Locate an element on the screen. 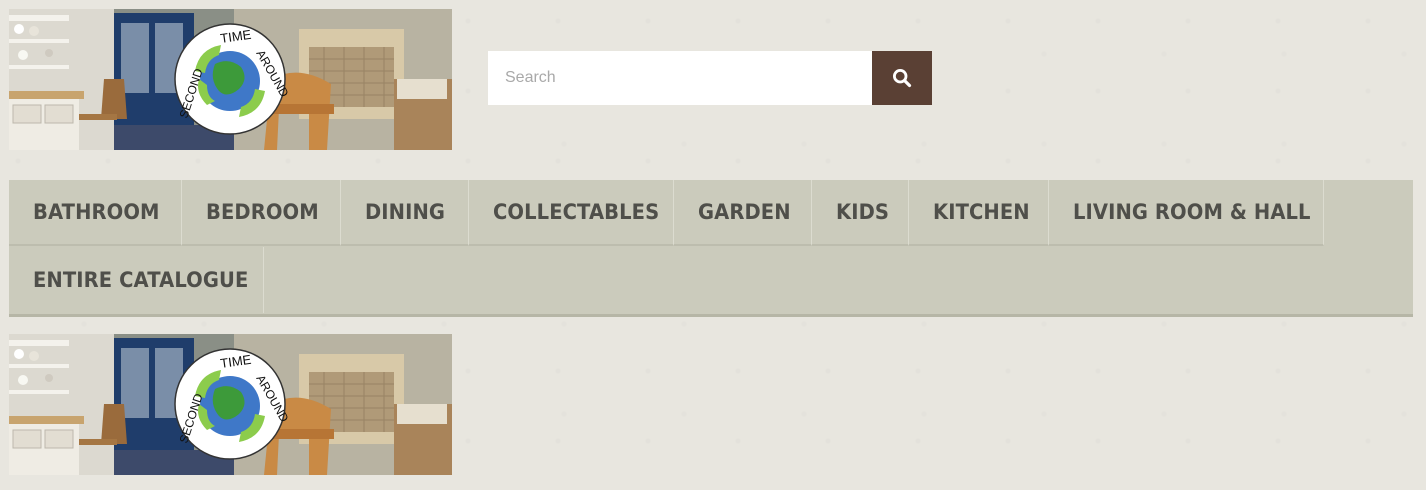 The image size is (1426, 490). nav-item-kids: KIDS is located at coordinates (860, 213).